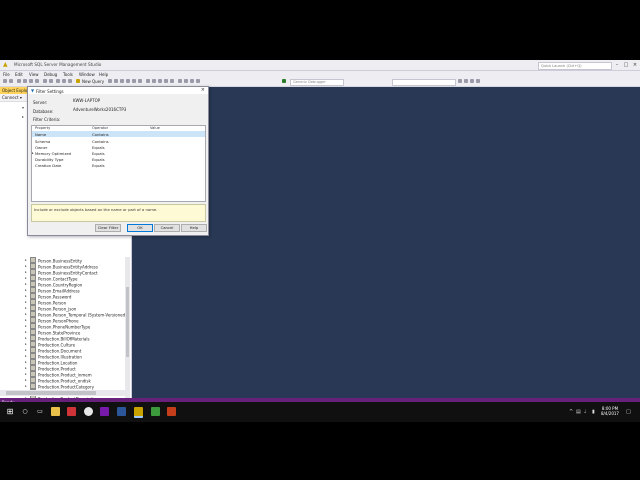 This screenshot has height=480, width=640. I want to click on new-query-button: New Query, so click(93, 81).